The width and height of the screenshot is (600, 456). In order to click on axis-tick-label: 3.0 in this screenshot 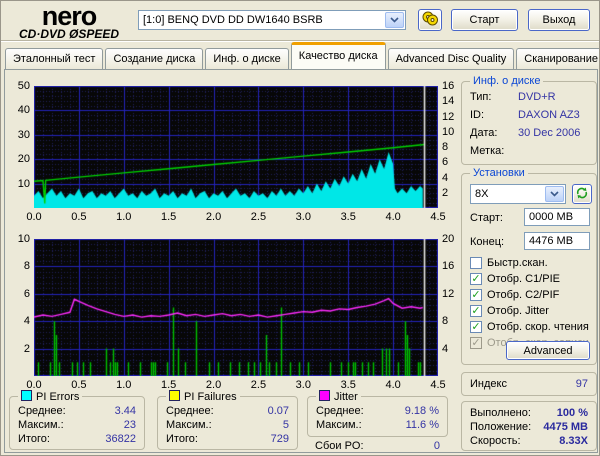, I will do `click(303, 385)`.